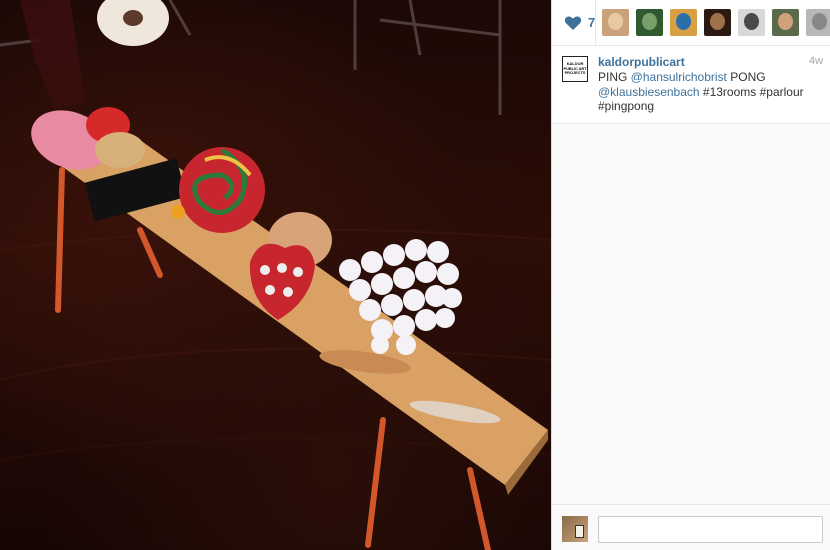 The height and width of the screenshot is (550, 830). I want to click on liker-avatars, so click(713, 22).